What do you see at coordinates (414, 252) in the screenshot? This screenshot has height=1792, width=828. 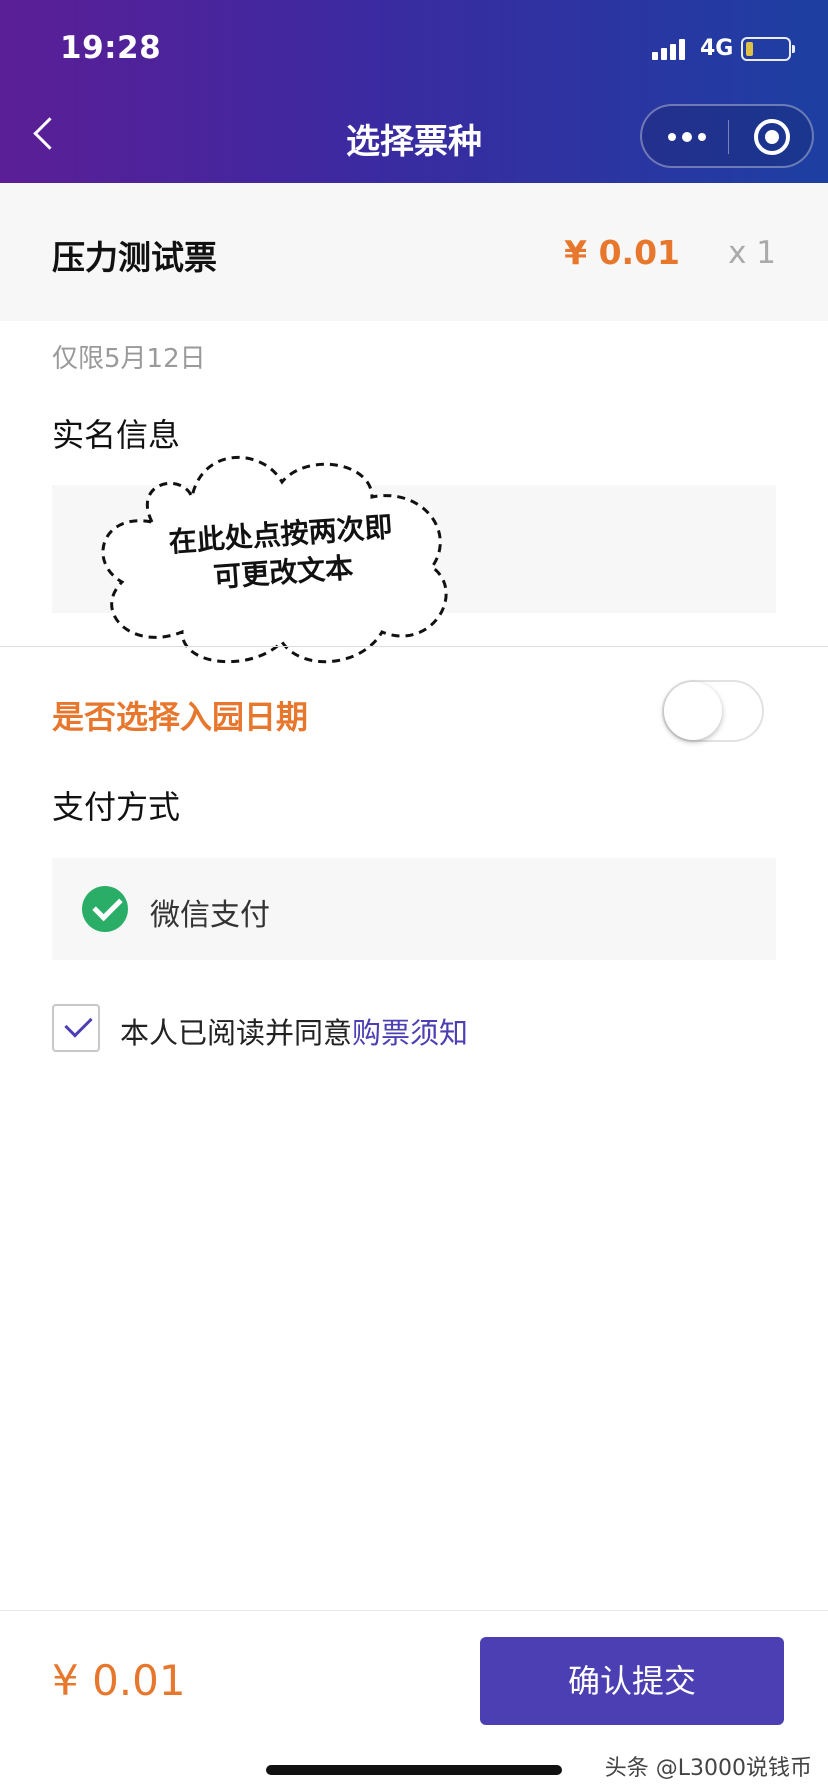 I see `ticket-row: 压力测试票 ¥ 0.01 x 1` at bounding box center [414, 252].